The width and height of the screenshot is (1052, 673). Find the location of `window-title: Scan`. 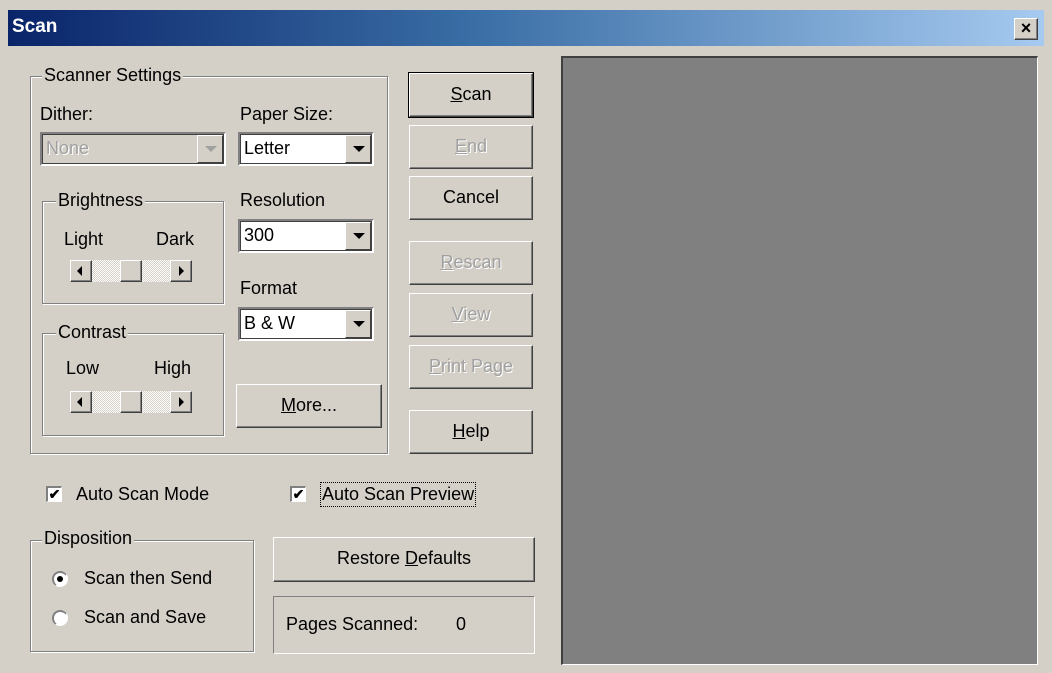

window-title: Scan is located at coordinates (35, 26).